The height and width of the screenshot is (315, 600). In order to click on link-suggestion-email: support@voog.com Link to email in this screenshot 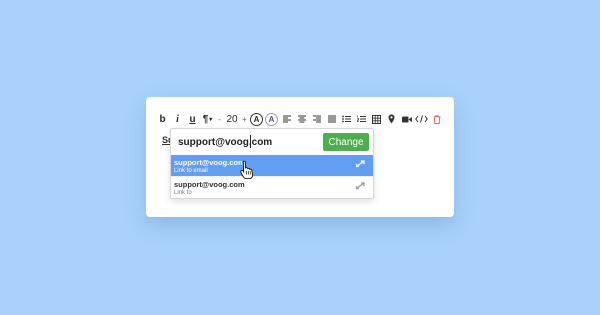, I will do `click(272, 165)`.